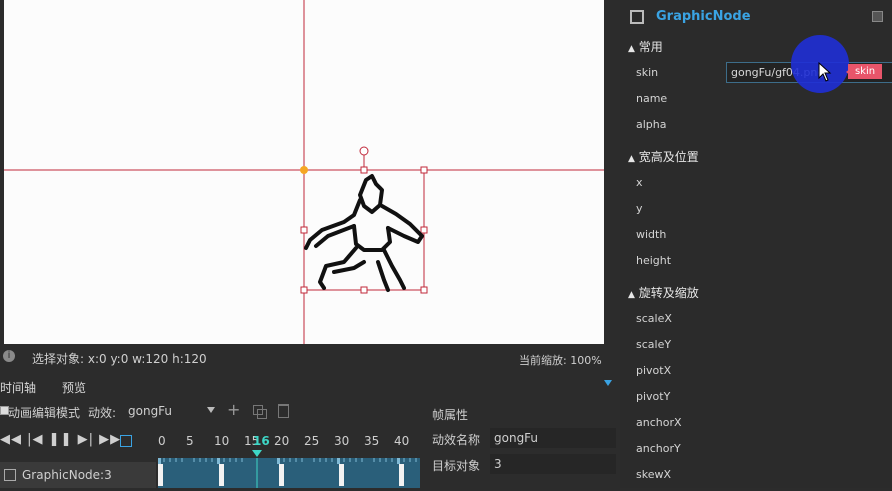 This screenshot has width=892, height=491. What do you see at coordinates (86, 439) in the screenshot?
I see `next-frame-icon: ▶|` at bounding box center [86, 439].